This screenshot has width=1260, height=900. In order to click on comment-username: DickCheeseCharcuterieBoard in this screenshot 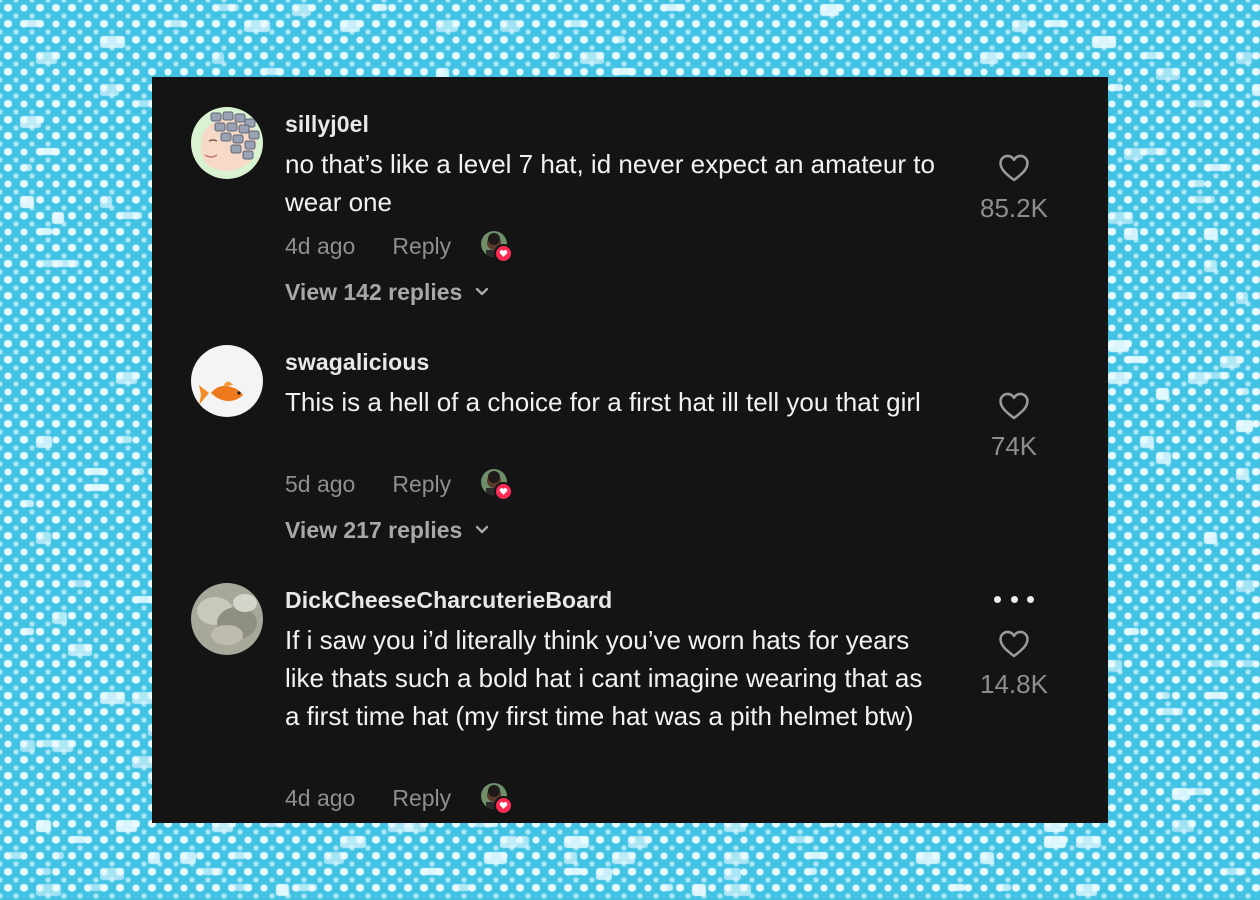, I will do `click(448, 600)`.